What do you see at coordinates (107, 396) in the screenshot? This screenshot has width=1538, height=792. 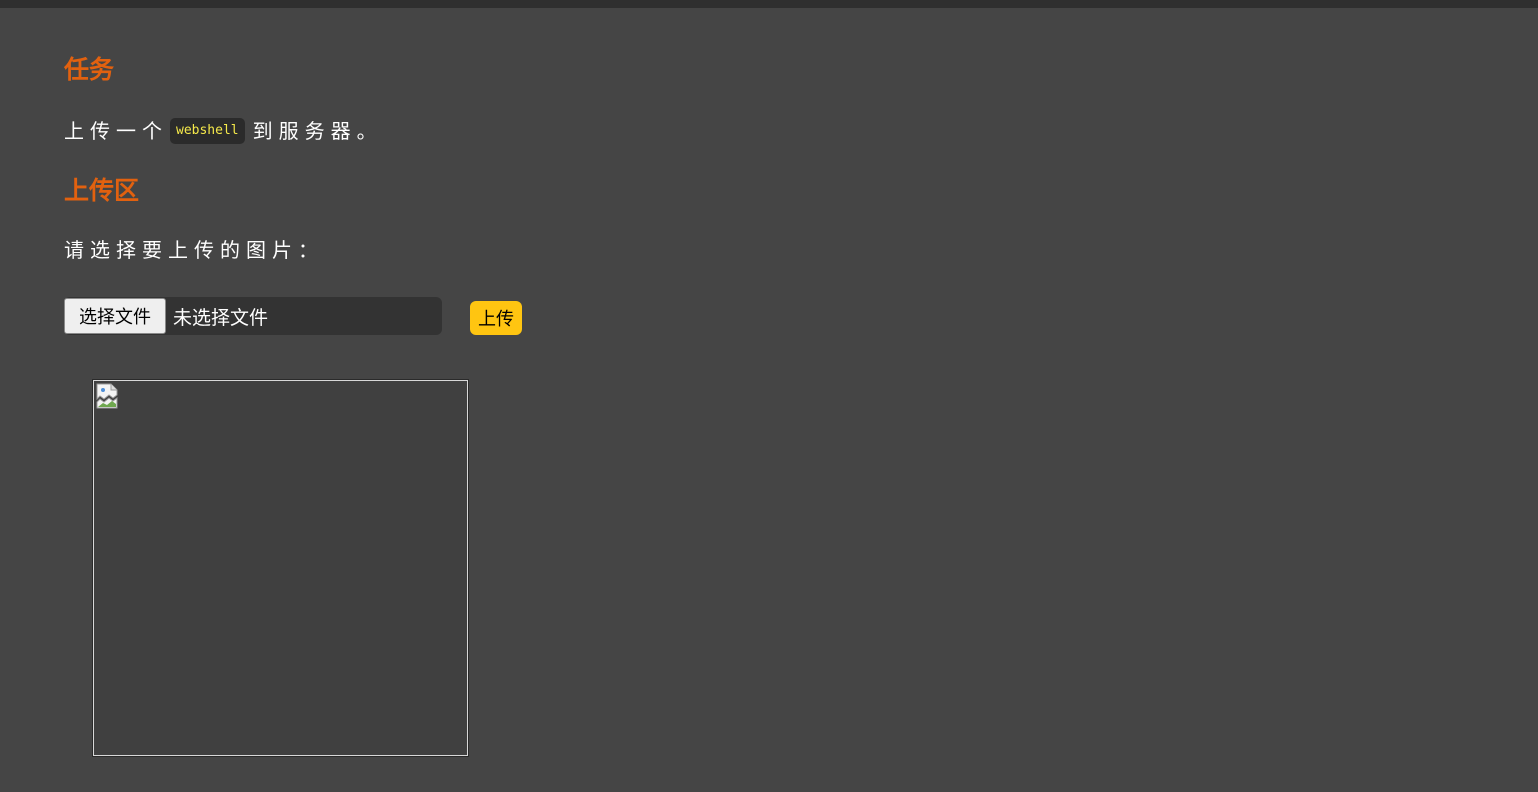 I see `broken-image-icon` at bounding box center [107, 396].